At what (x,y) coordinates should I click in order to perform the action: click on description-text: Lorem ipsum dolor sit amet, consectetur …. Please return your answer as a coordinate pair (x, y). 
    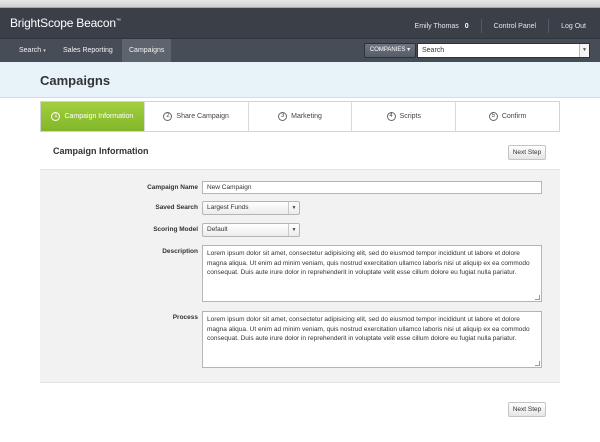
    Looking at the image, I should click on (368, 263).